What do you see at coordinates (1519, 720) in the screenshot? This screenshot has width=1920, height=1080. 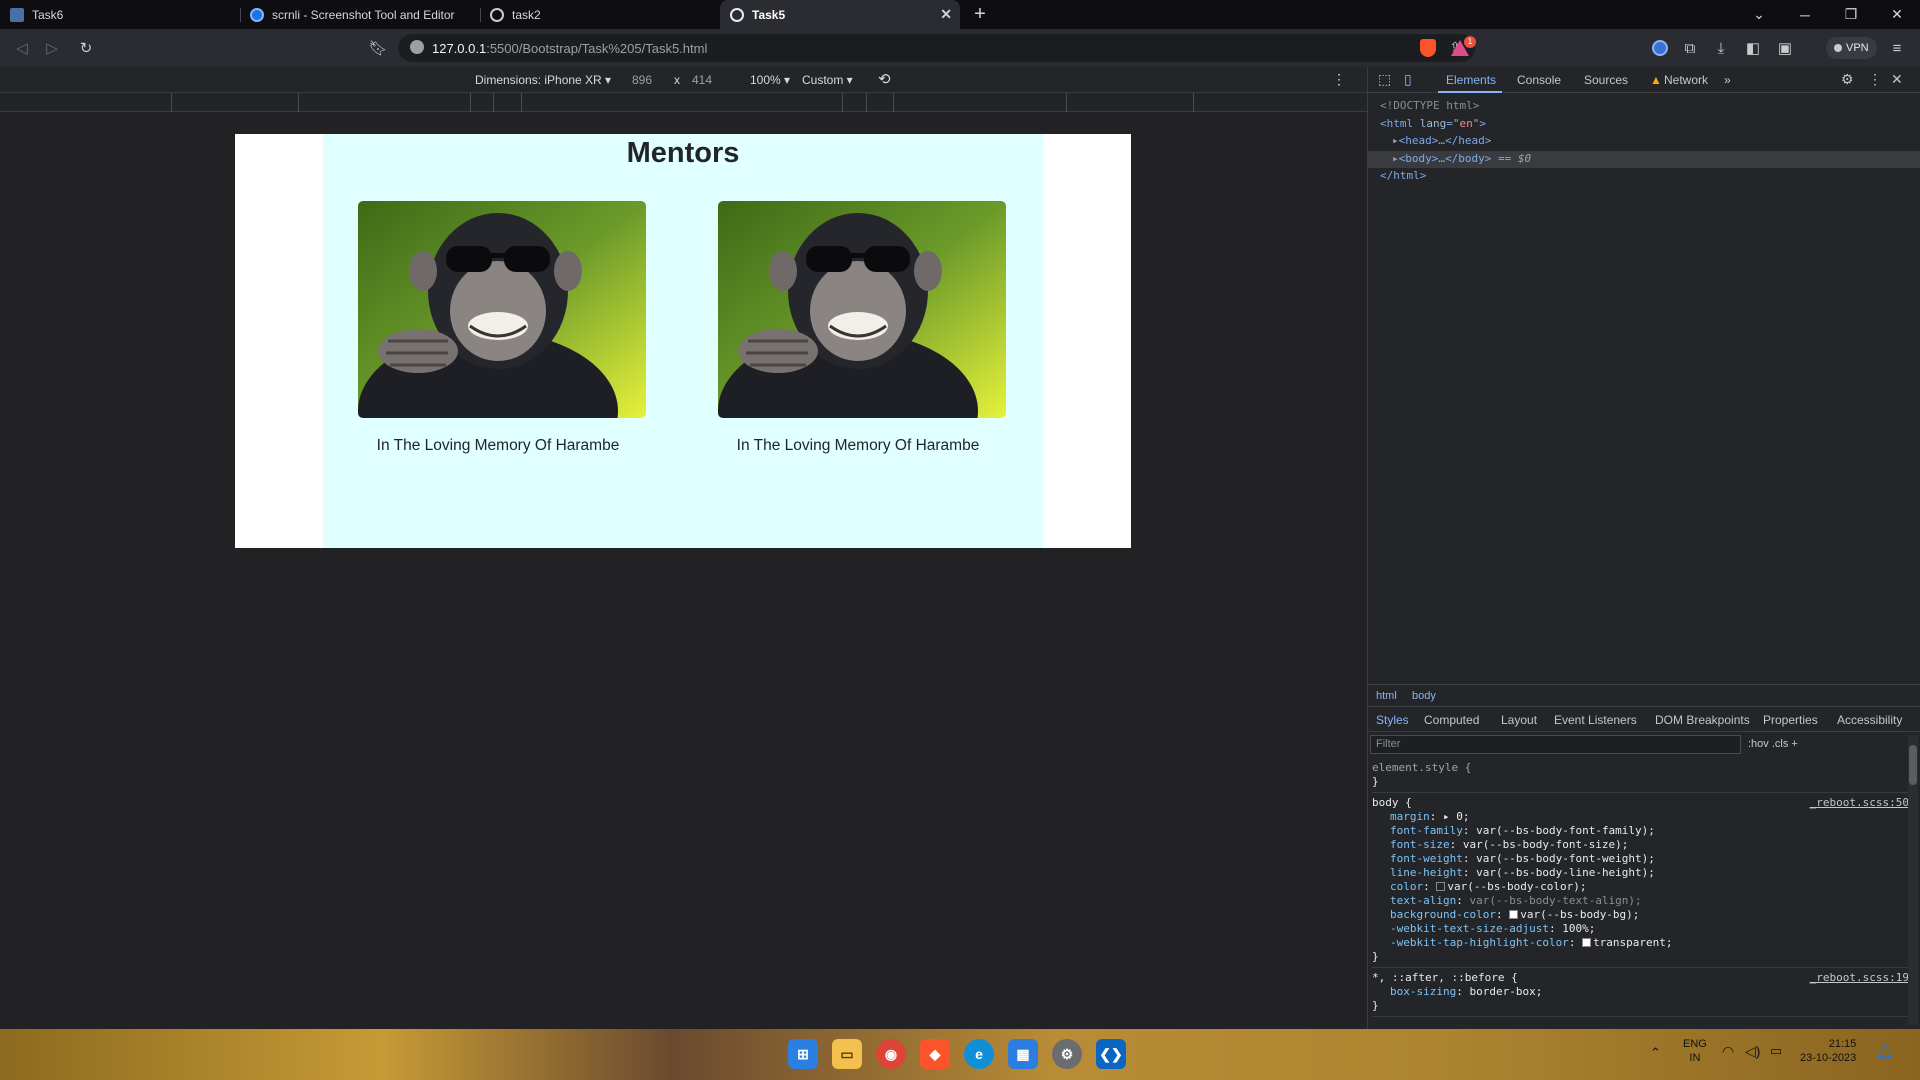 I see `tab-layout: Layout` at bounding box center [1519, 720].